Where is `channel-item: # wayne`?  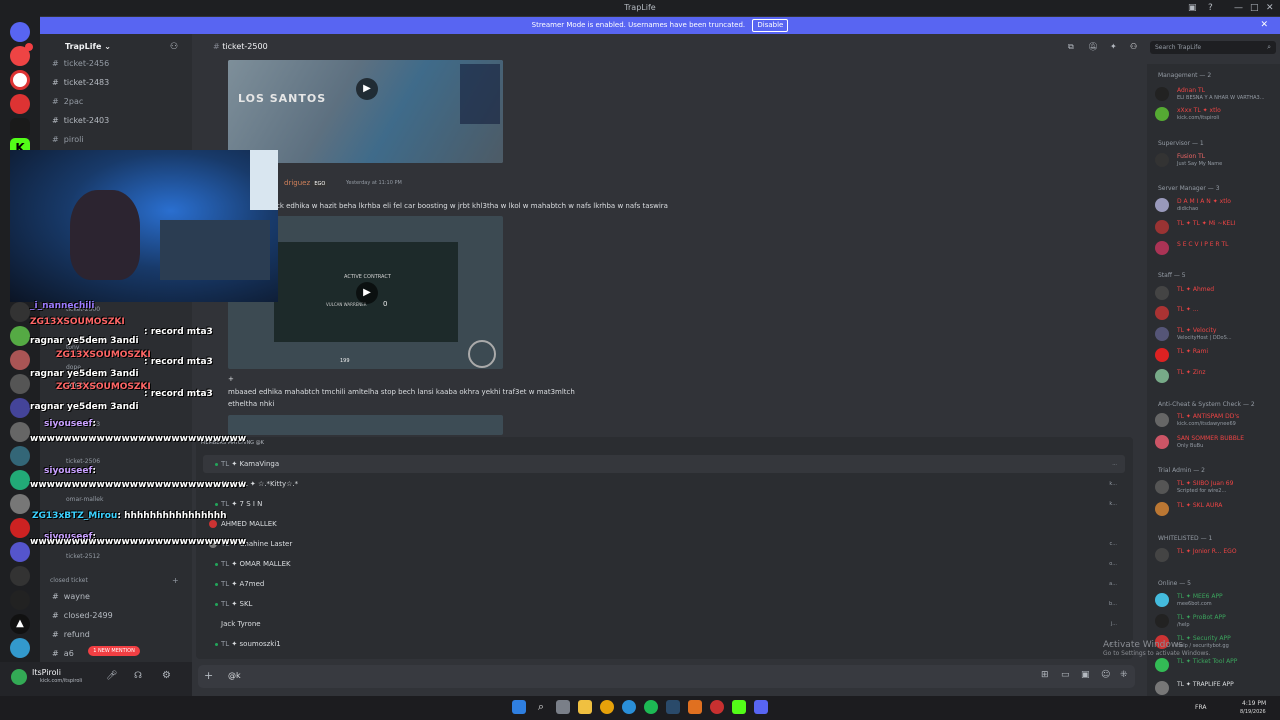 channel-item: # wayne is located at coordinates (71, 596).